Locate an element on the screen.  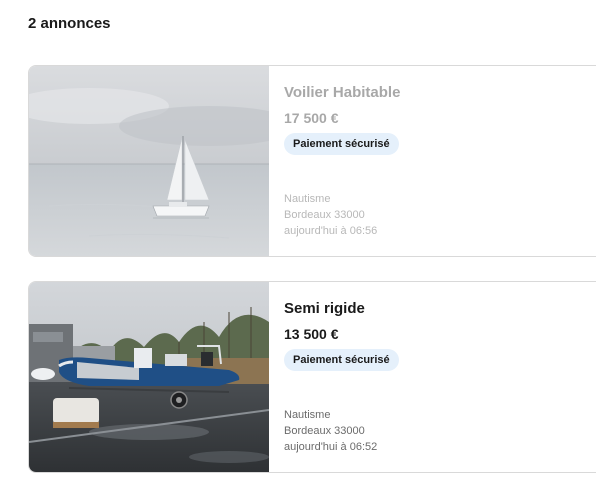
listing-price: 17 500 € is located at coordinates (311, 118).